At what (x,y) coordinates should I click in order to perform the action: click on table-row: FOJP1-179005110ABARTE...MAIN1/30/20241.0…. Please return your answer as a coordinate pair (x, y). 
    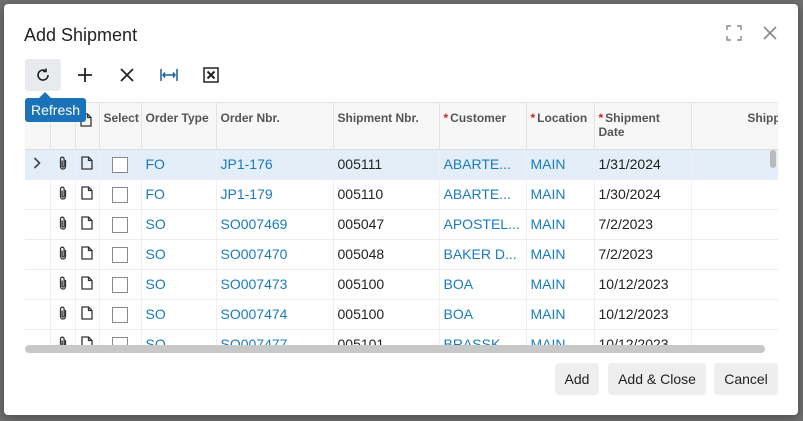
    Looking at the image, I should click on (401, 194).